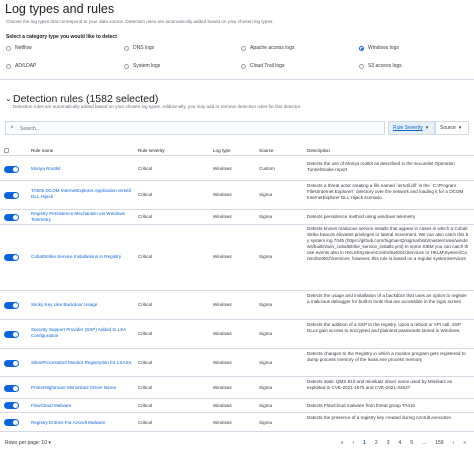  Describe the element at coordinates (408, 128) in the screenshot. I see `filter-label: Rule Severity` at that location.